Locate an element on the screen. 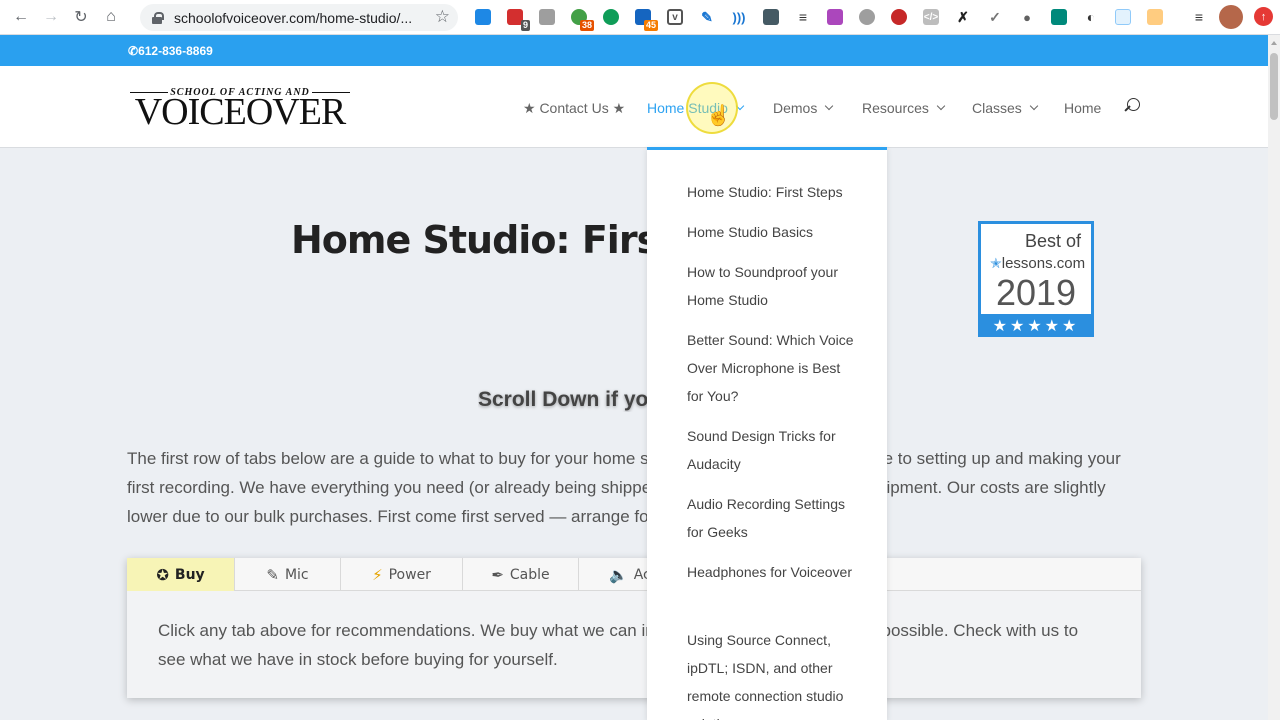 Image resolution: width=1280 pixels, height=720 pixels. tab-power: ⚡ Power is located at coordinates (402, 574).